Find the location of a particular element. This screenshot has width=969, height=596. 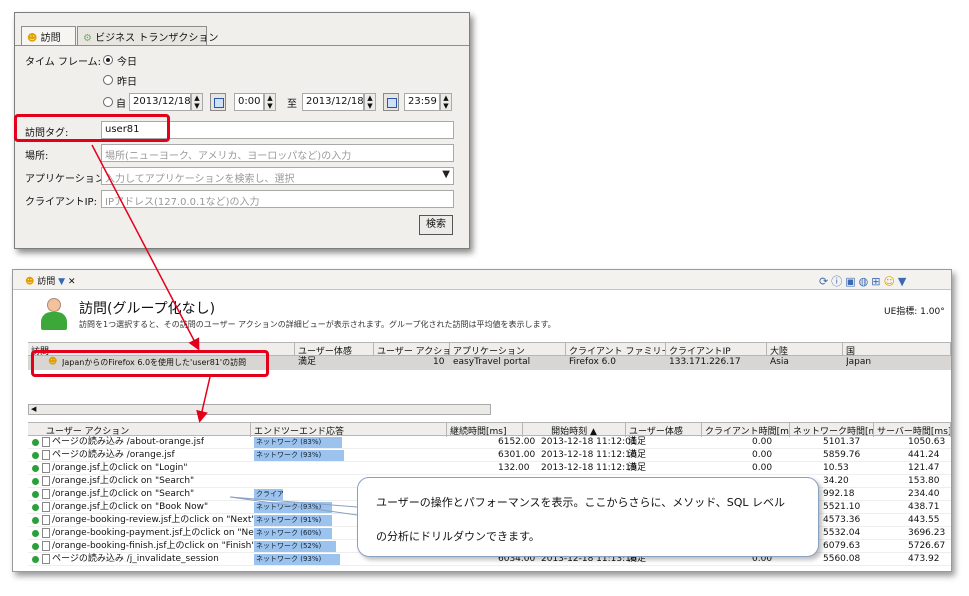

arrow-tag-to-visit is located at coordinates (145, 247).